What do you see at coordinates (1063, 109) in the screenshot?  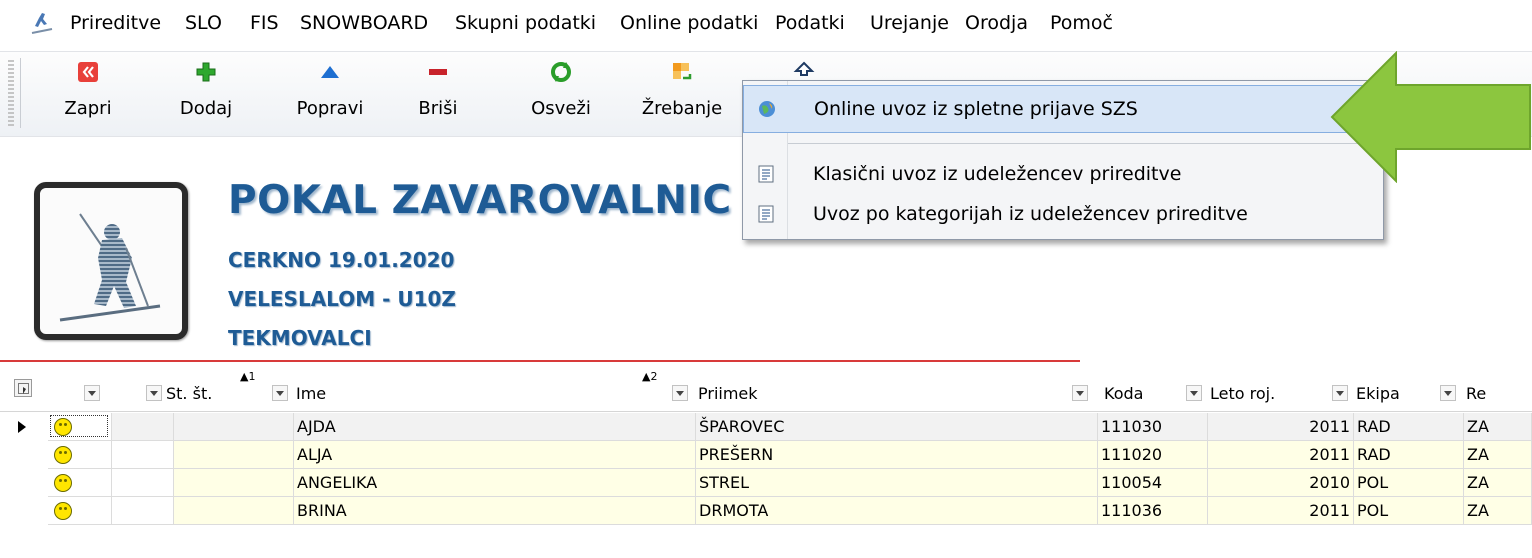 I see `menu-item-online-import: Online uvoz iz spletne prijave SZS` at bounding box center [1063, 109].